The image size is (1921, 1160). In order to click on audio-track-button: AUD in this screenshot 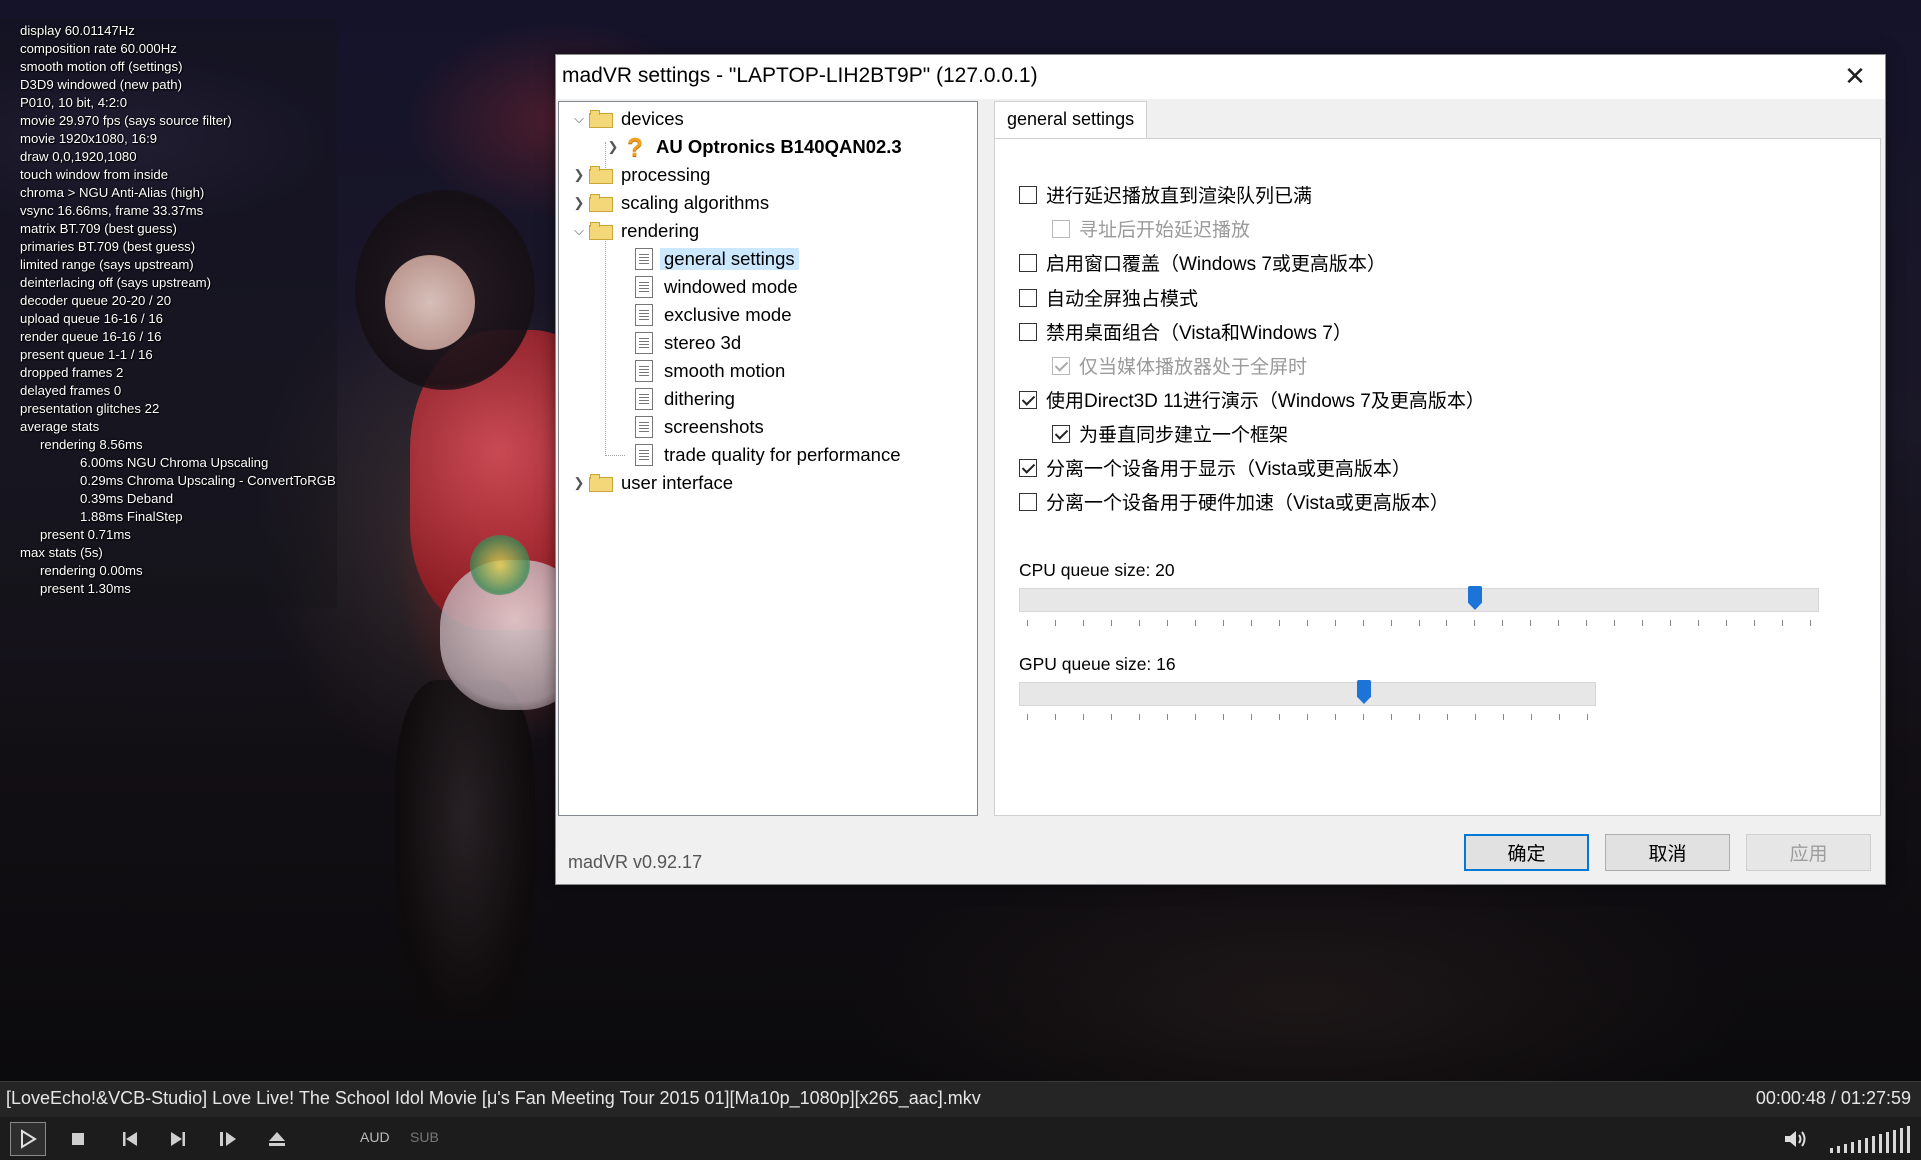, I will do `click(375, 1137)`.